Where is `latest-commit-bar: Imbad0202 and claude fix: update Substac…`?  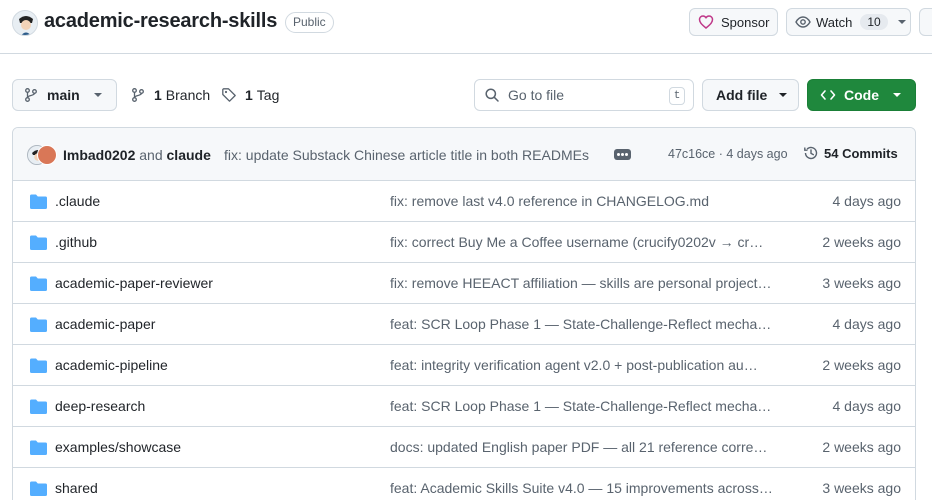
latest-commit-bar: Imbad0202 and claude fix: update Substac… is located at coordinates (464, 154).